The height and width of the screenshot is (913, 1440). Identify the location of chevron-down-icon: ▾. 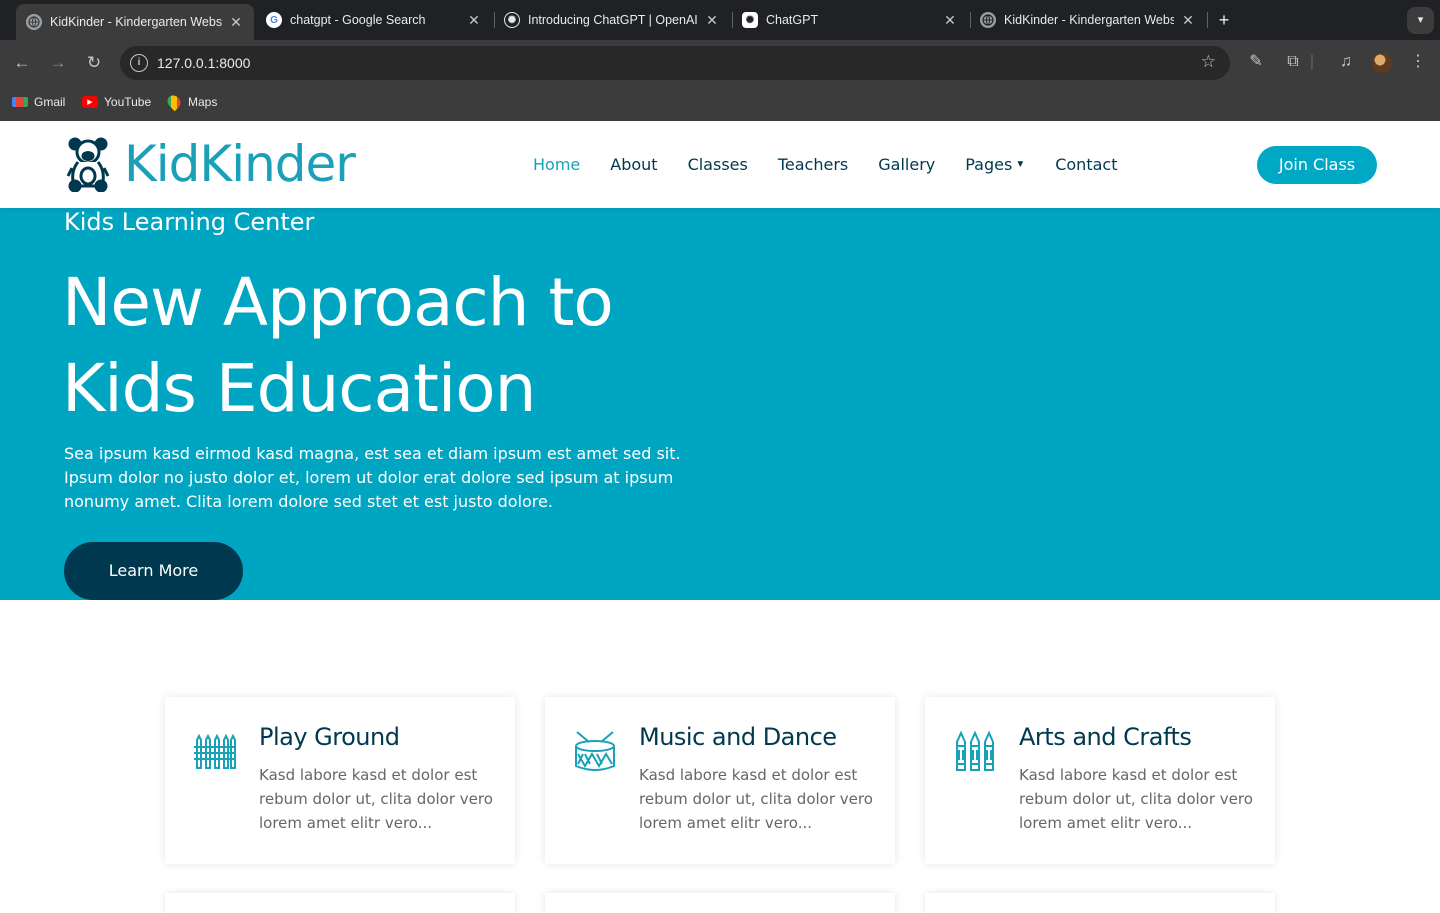
(1420, 20).